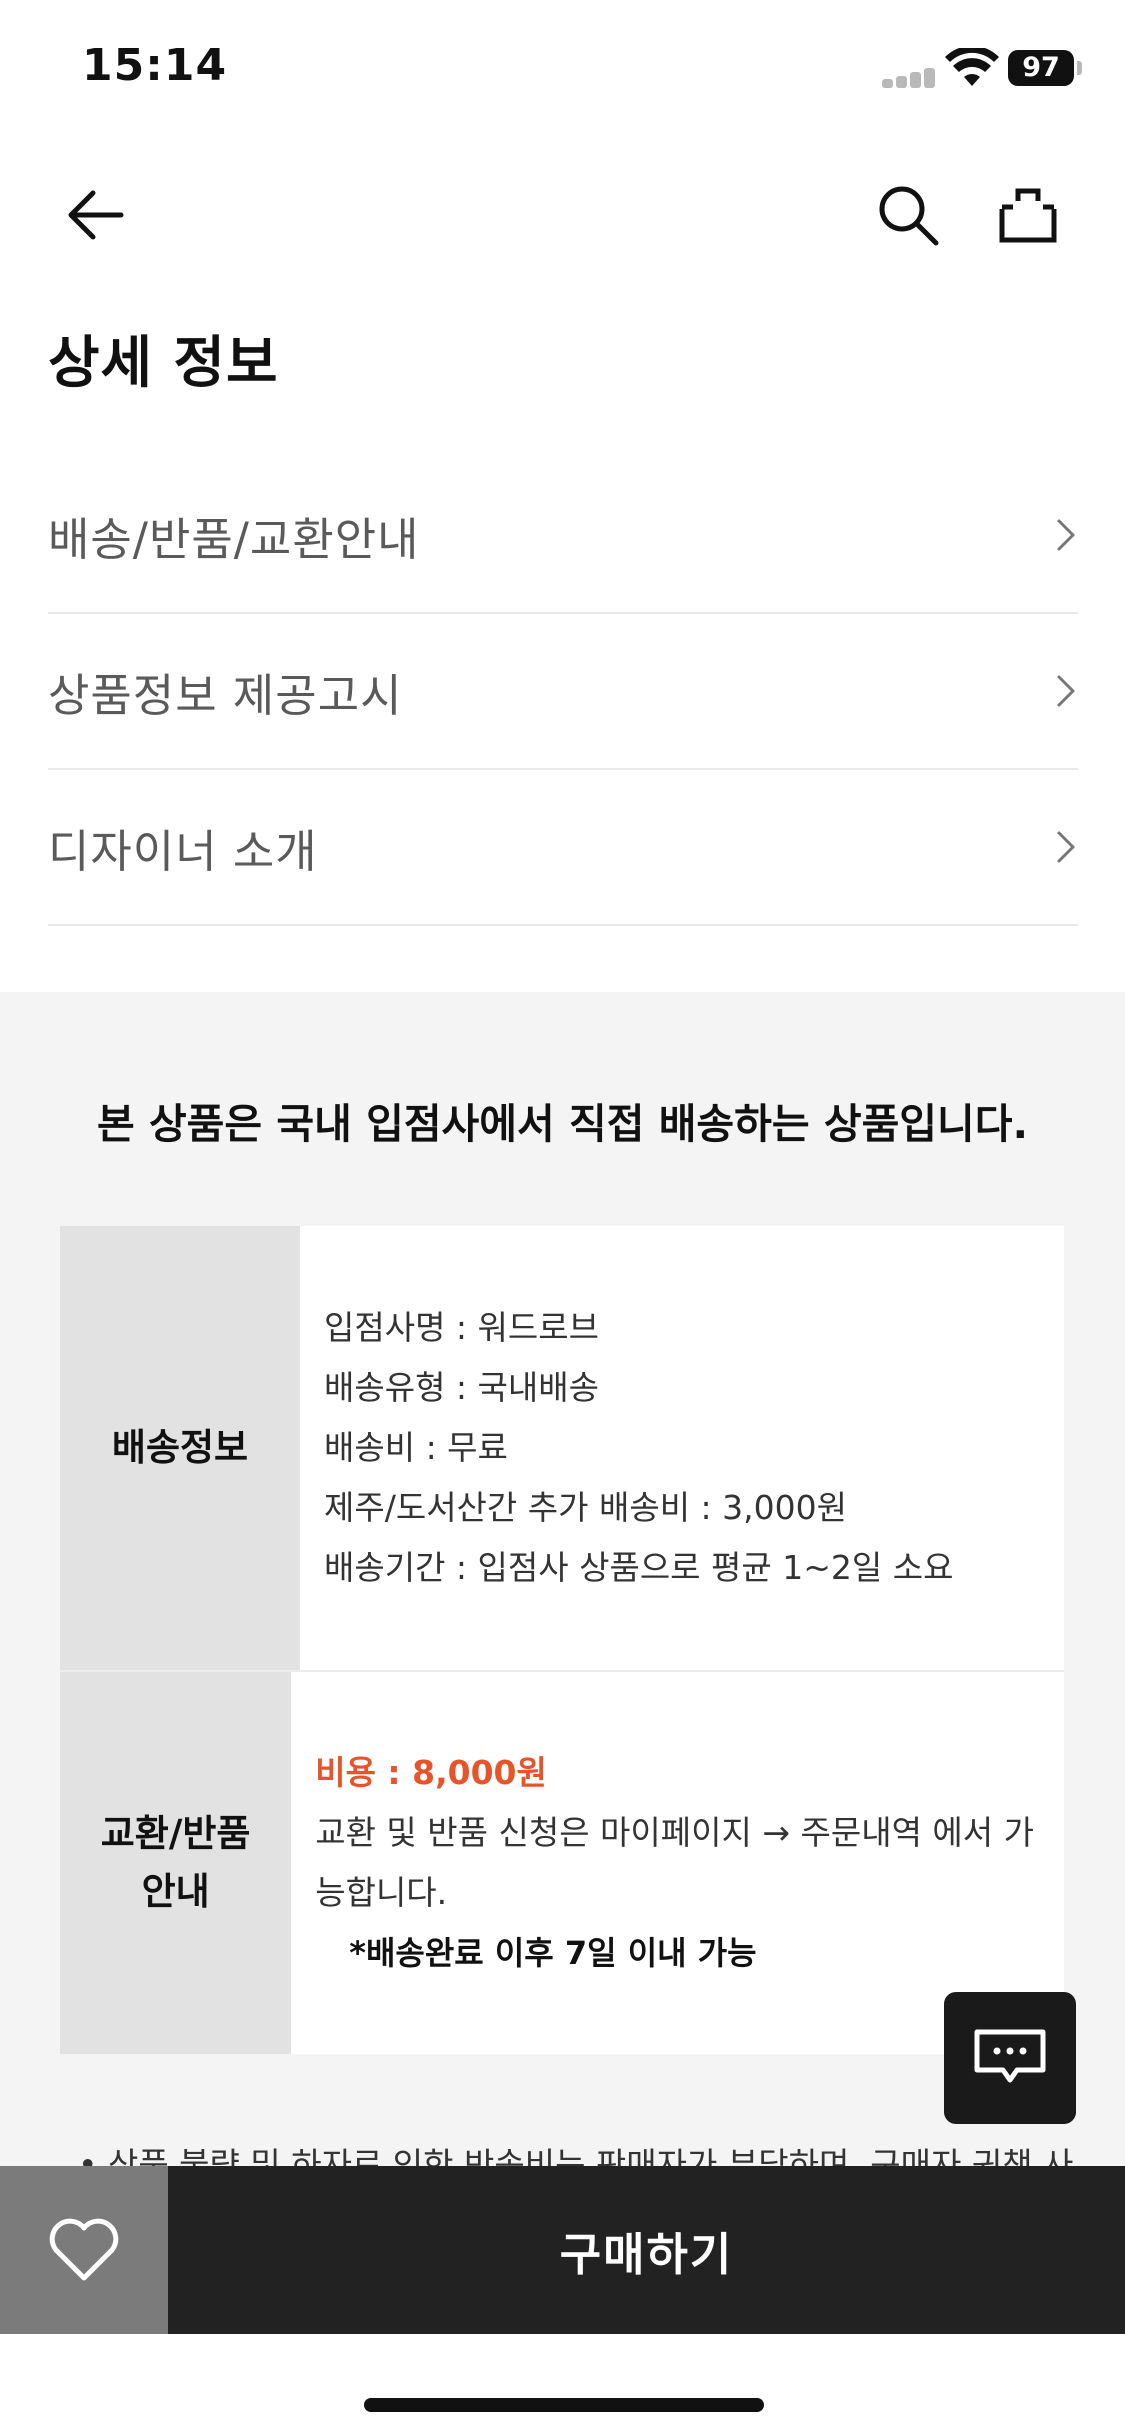 This screenshot has width=1125, height=2436. Describe the element at coordinates (163, 363) in the screenshot. I see `page-title: 상세 정보` at that location.